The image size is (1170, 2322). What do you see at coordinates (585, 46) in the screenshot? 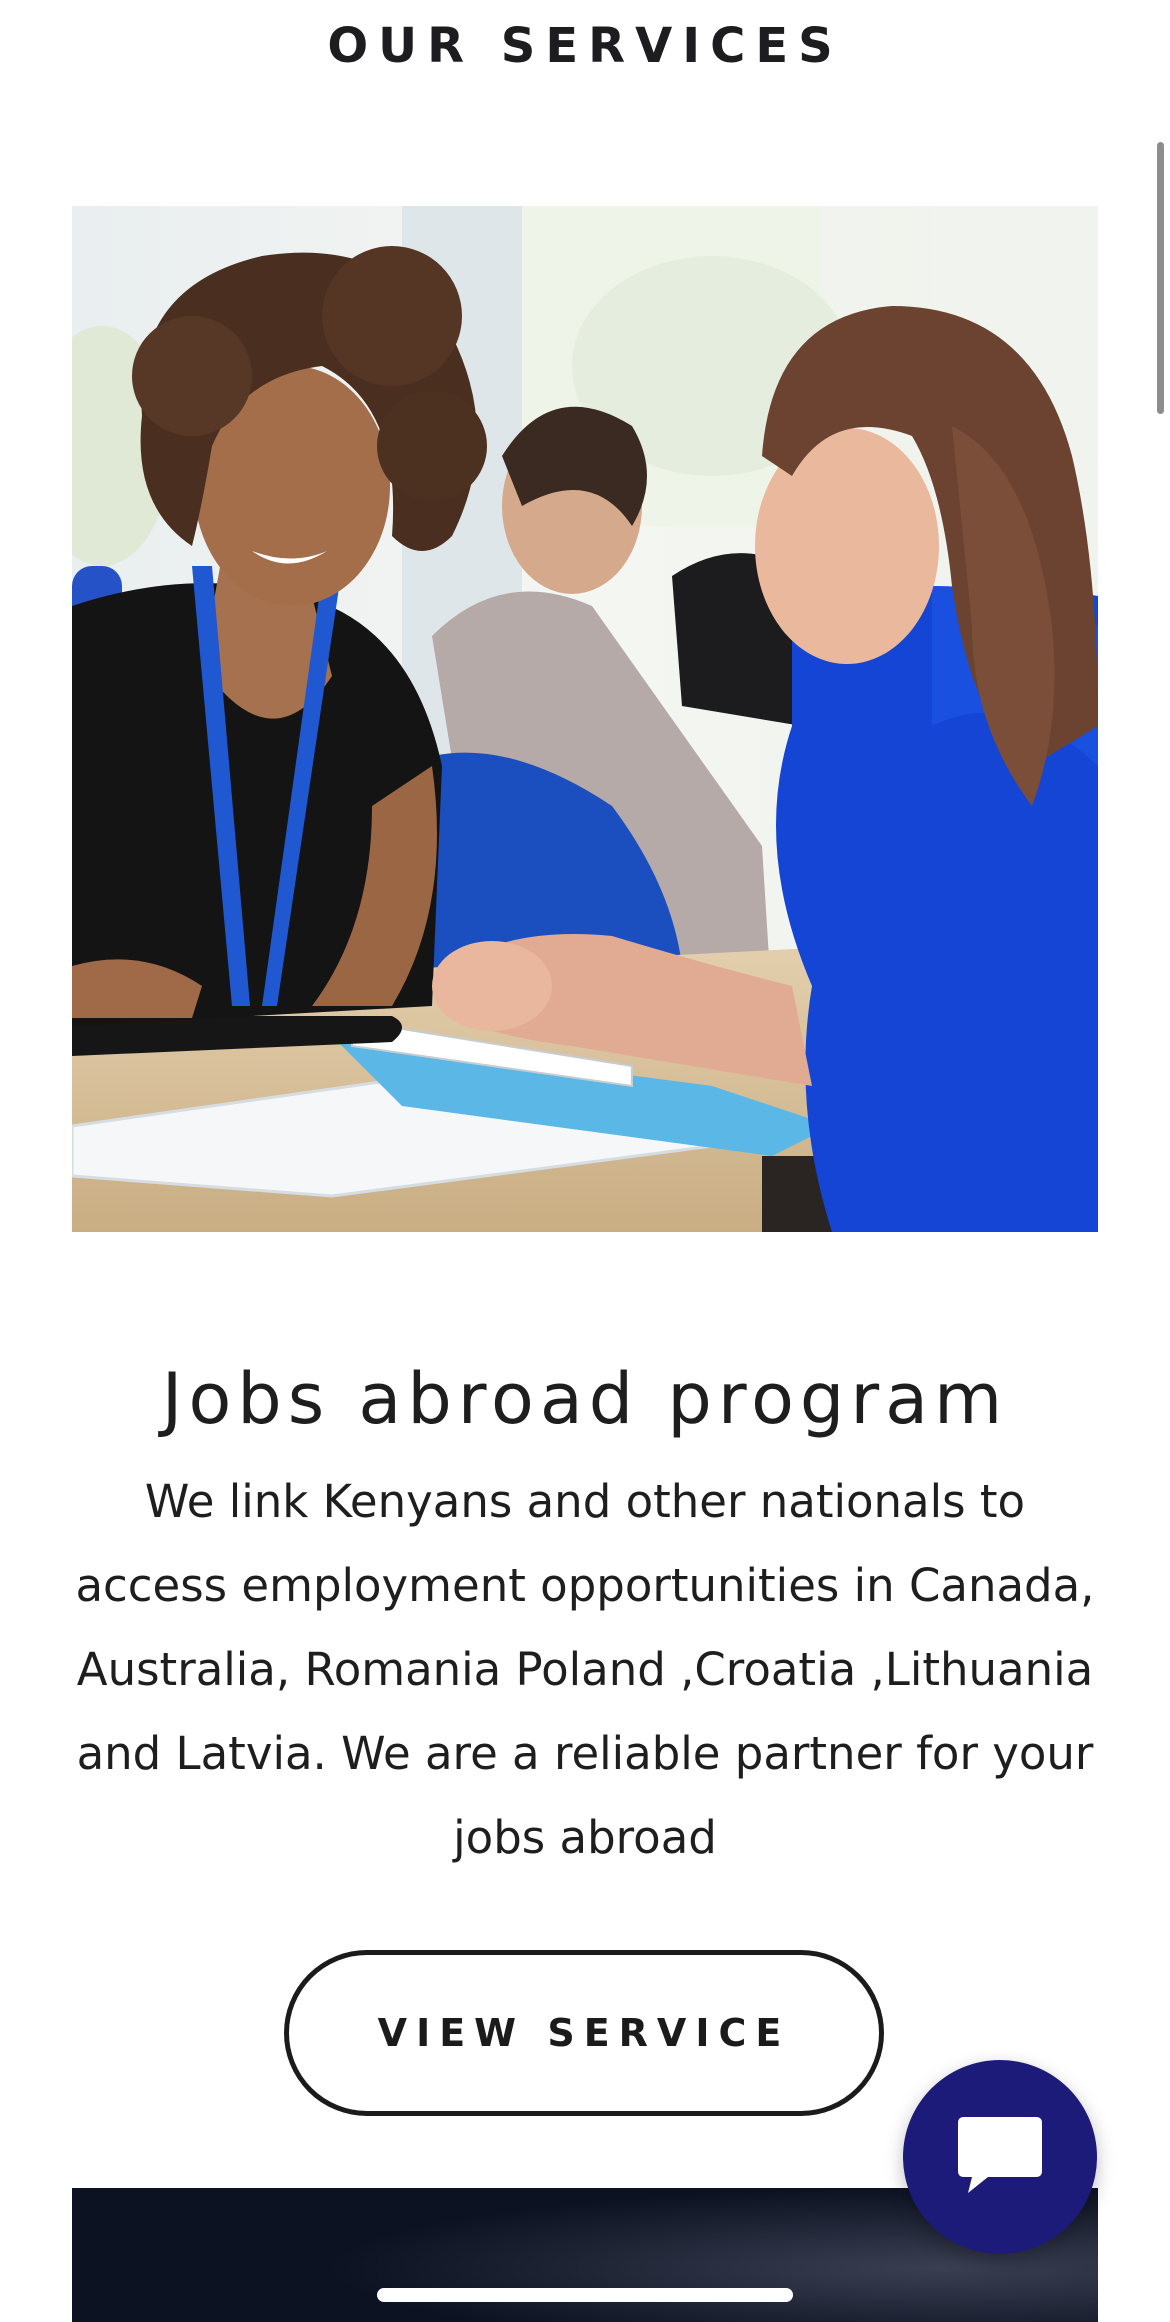
I see `section-title: OUR SERVICES` at bounding box center [585, 46].